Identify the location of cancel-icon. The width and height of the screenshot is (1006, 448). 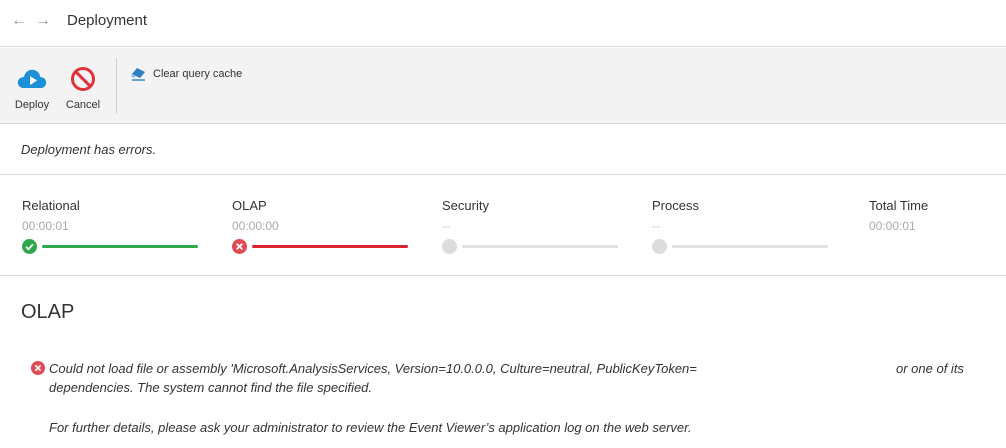
(83, 79).